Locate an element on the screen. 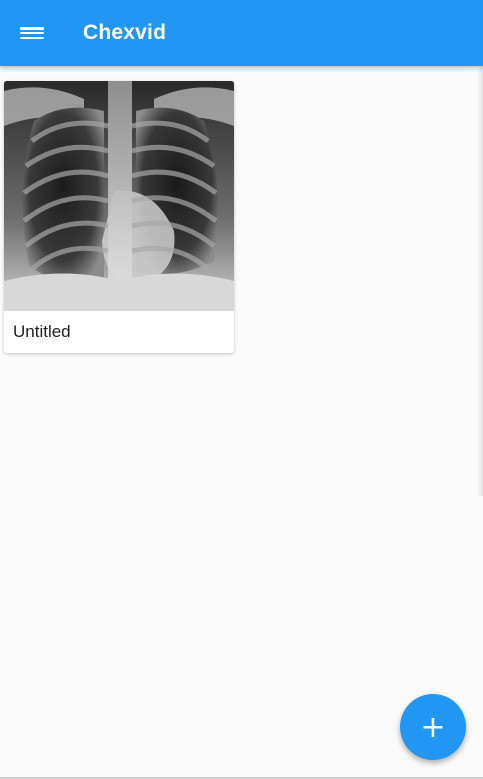  hamburger-menu-icon is located at coordinates (32, 33).